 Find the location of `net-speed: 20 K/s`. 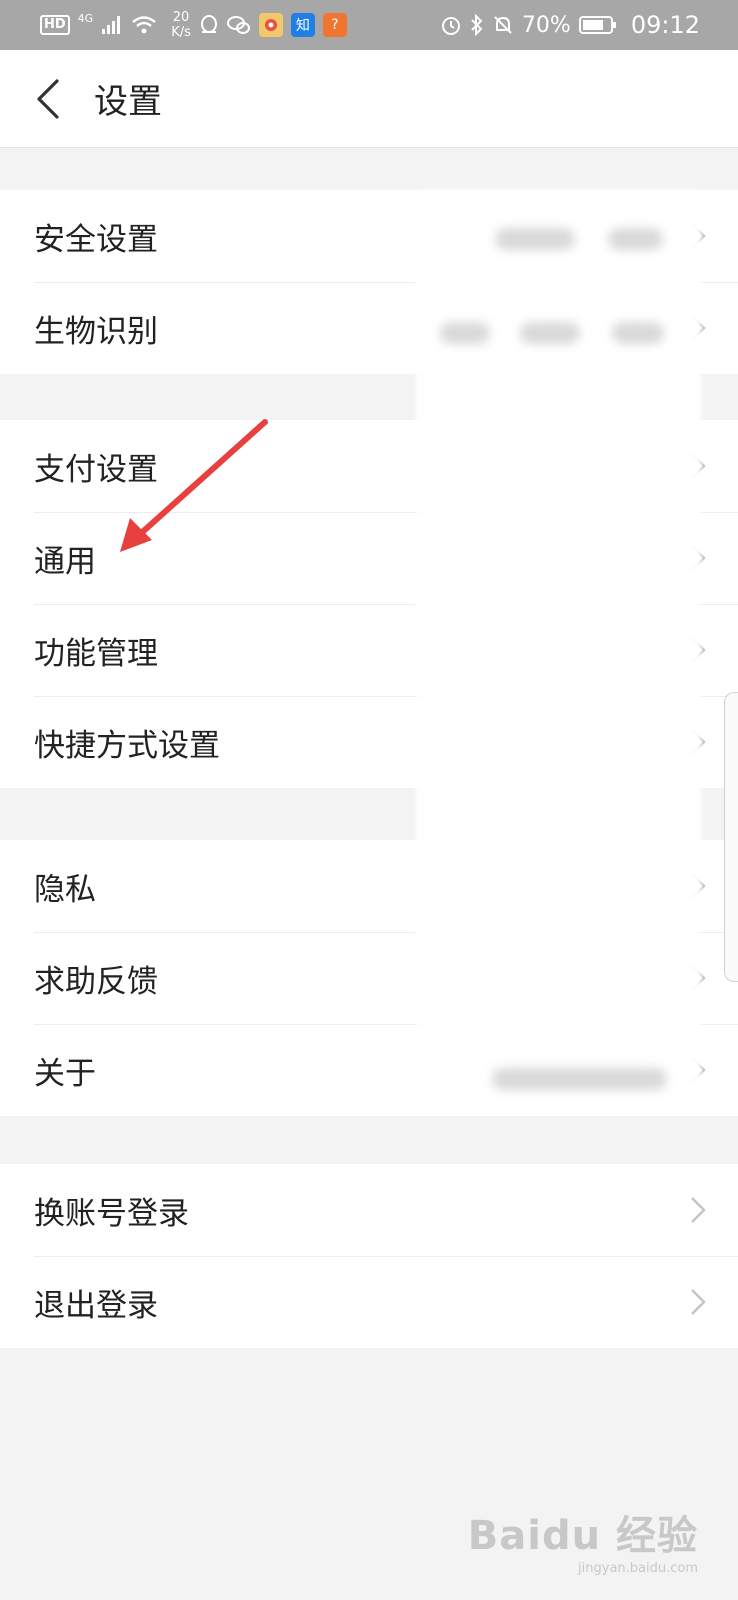

net-speed: 20 K/s is located at coordinates (181, 25).